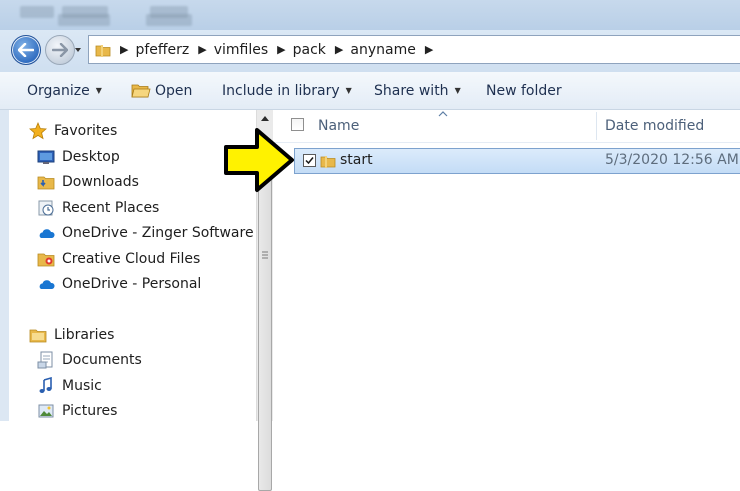  Describe the element at coordinates (86, 131) in the screenshot. I see `nav-label: Favorites` at that location.